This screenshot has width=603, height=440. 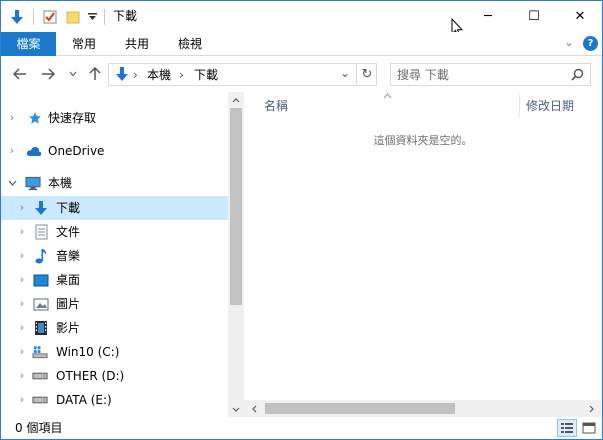 I want to click on tree-item-desktop: › 桌面, so click(x=114, y=280).